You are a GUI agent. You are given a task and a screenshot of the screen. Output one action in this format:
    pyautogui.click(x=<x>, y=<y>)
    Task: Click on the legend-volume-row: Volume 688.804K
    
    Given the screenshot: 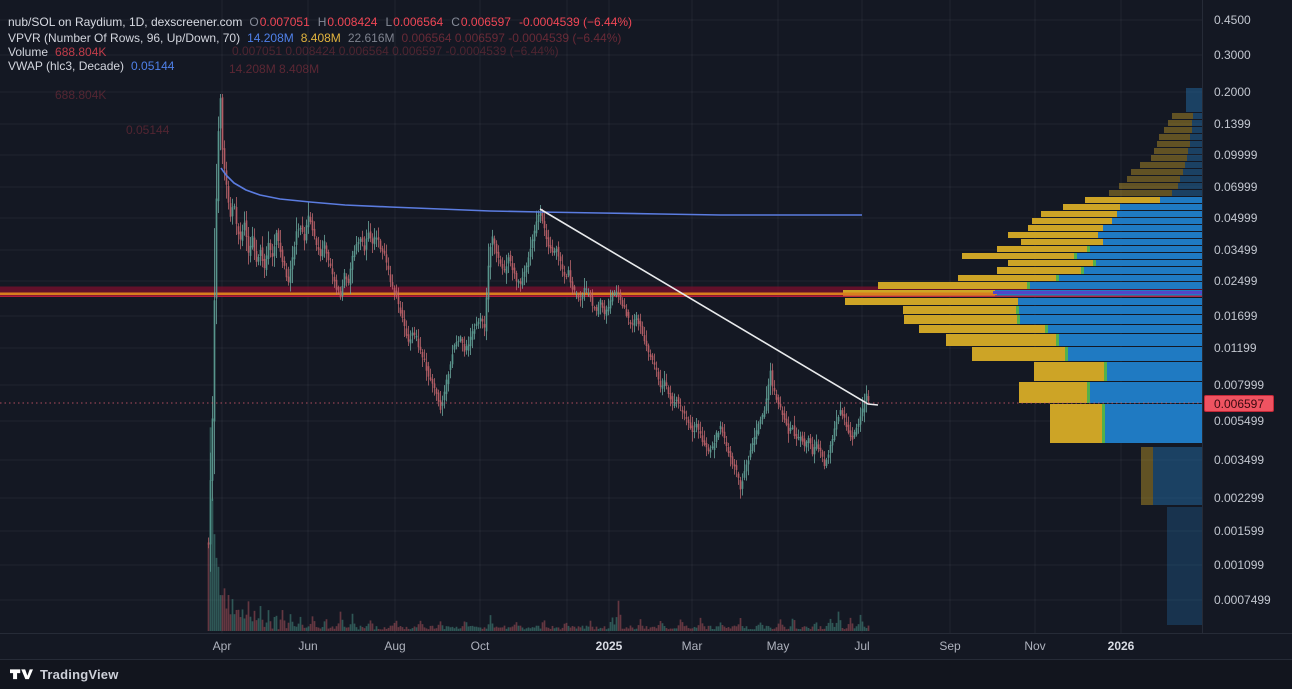 What is the action you would take?
    pyautogui.click(x=57, y=52)
    